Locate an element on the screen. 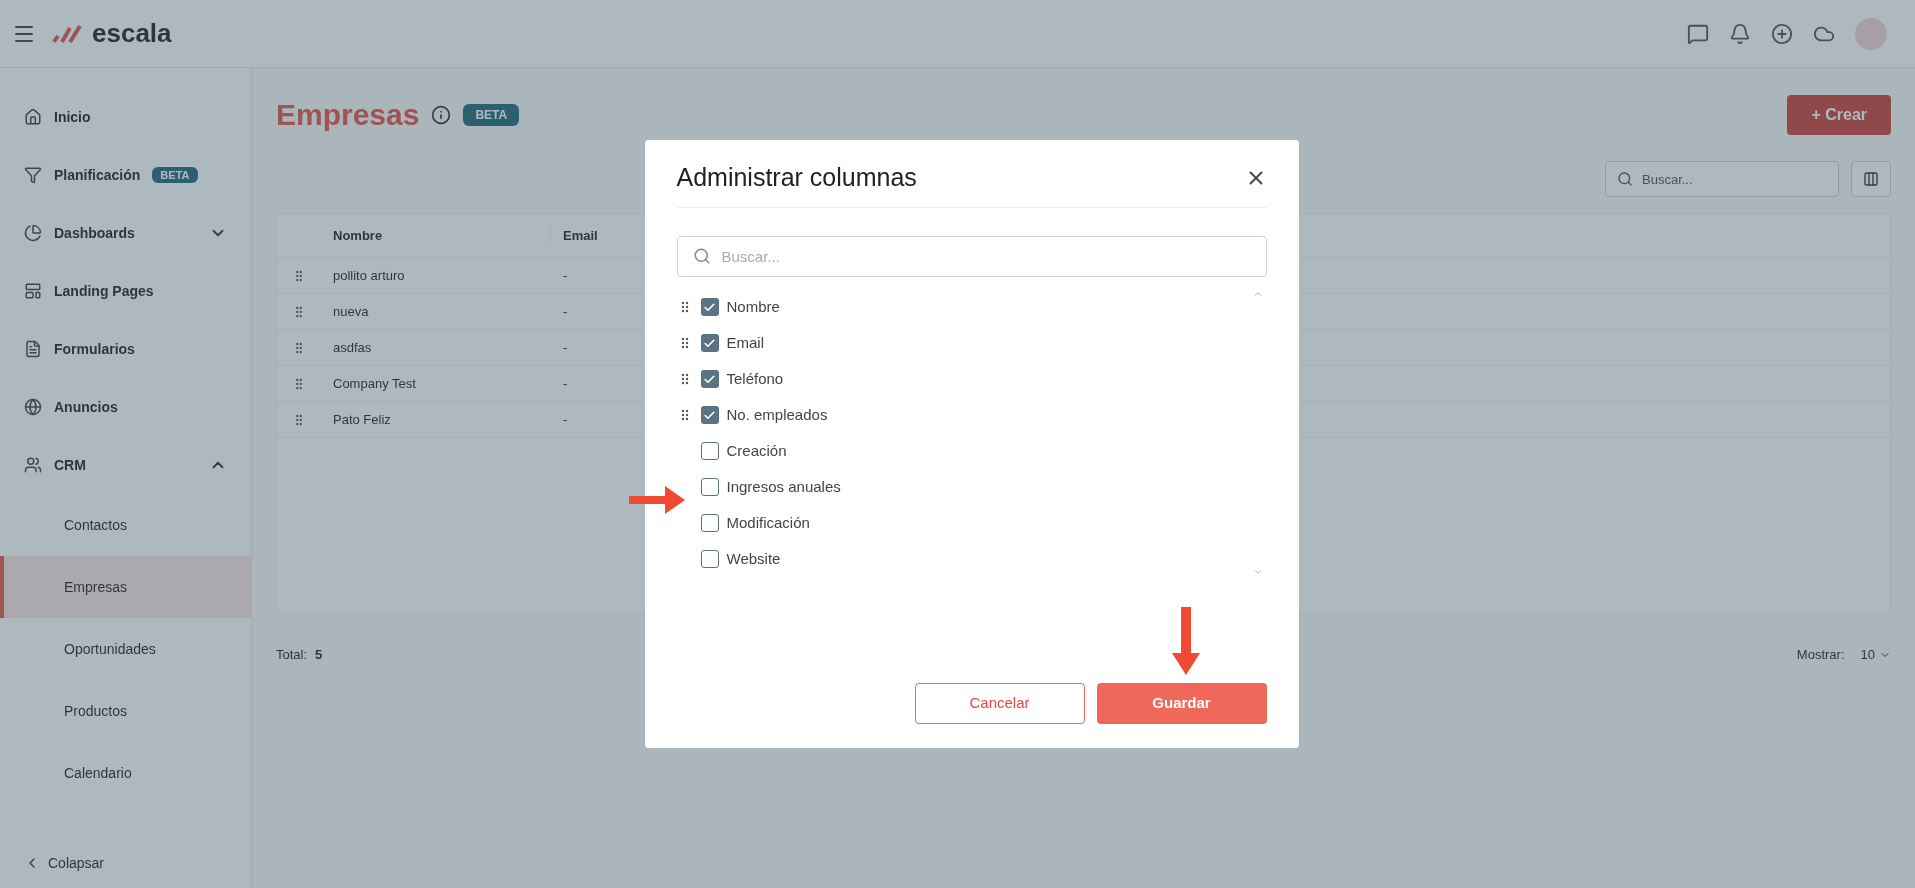 This screenshot has width=1915, height=888. home-icon is located at coordinates (33, 117).